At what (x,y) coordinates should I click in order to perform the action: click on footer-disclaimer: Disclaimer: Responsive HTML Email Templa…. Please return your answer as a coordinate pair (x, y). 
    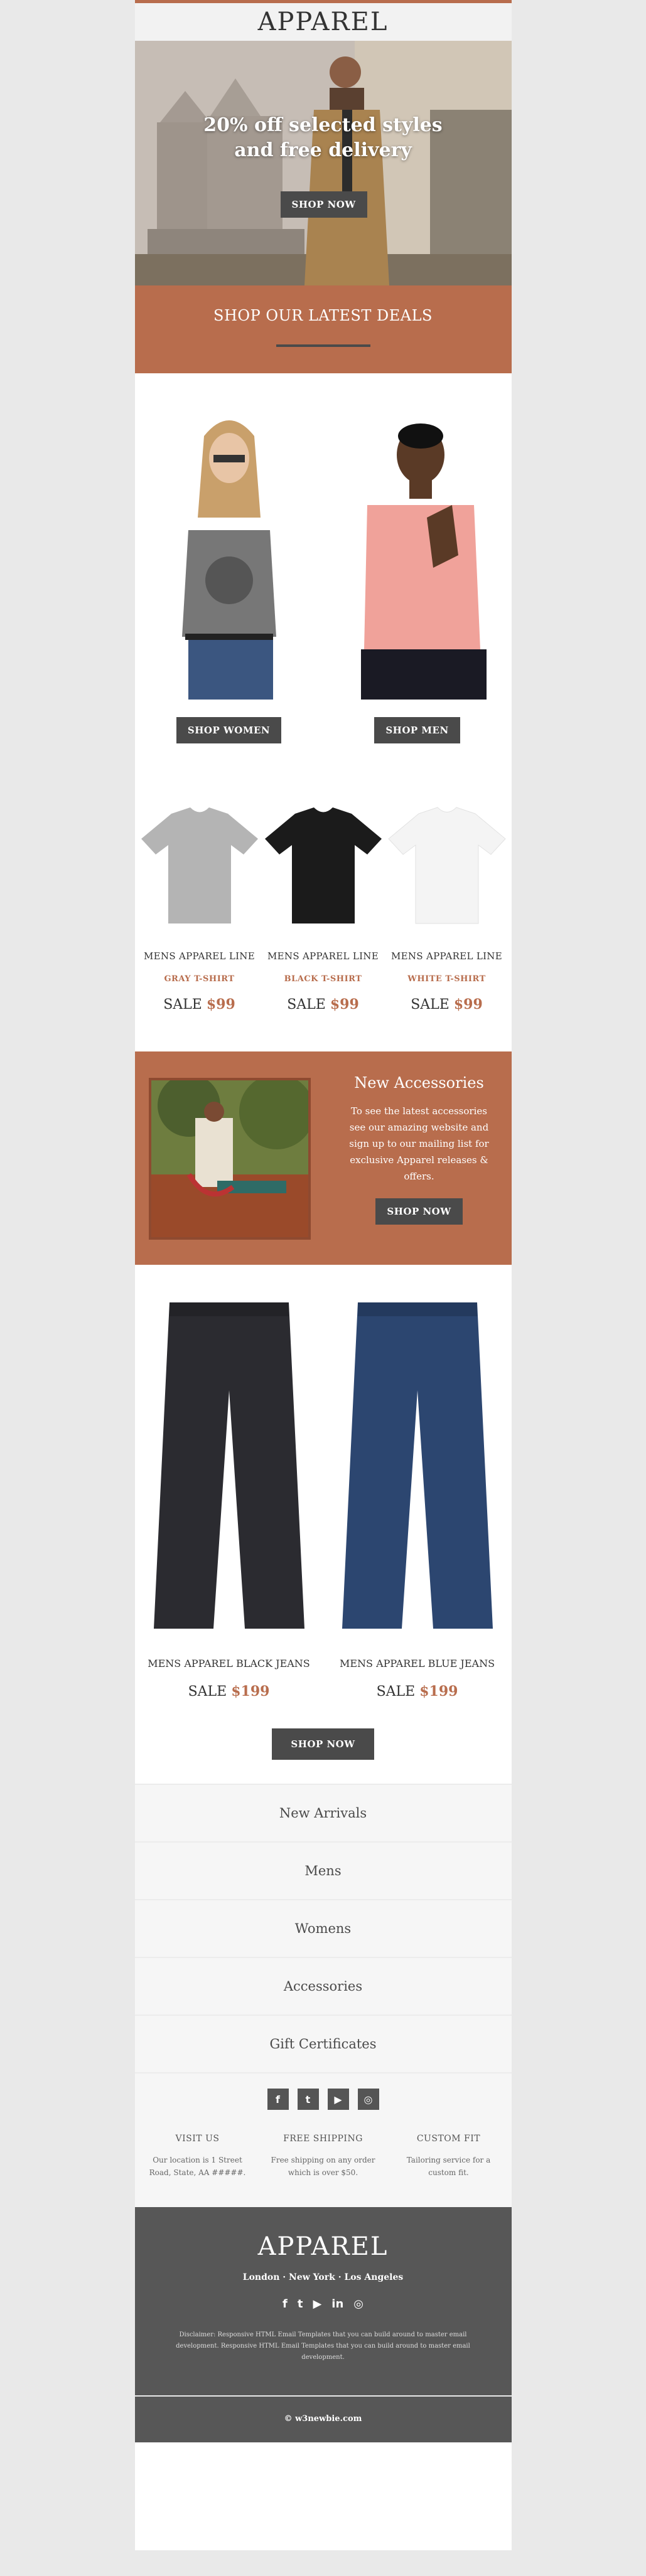
    Looking at the image, I should click on (323, 2346).